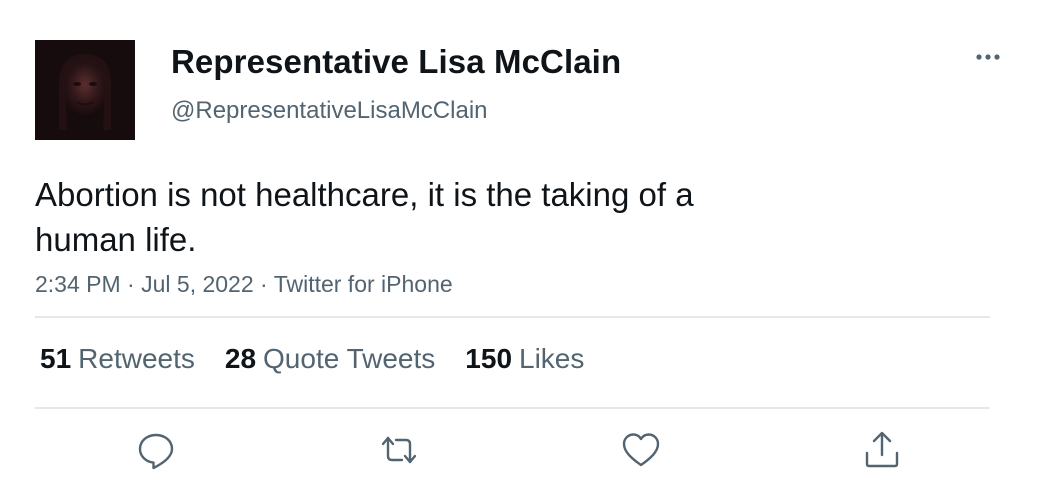 The image size is (1050, 480). I want to click on tweet-source: Twitter for iPhone, so click(363, 284).